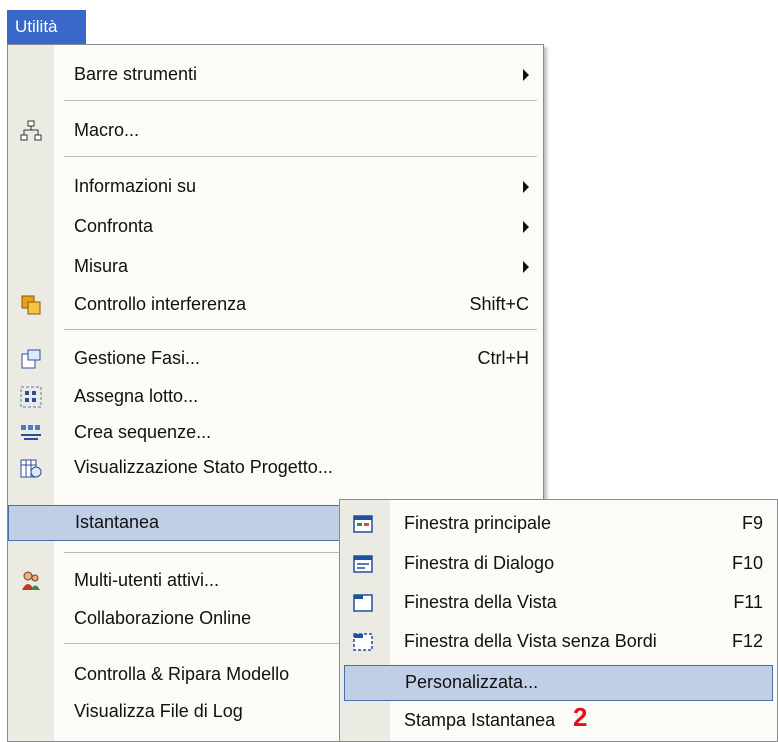  I want to click on view-window-icon, so click(364, 604).